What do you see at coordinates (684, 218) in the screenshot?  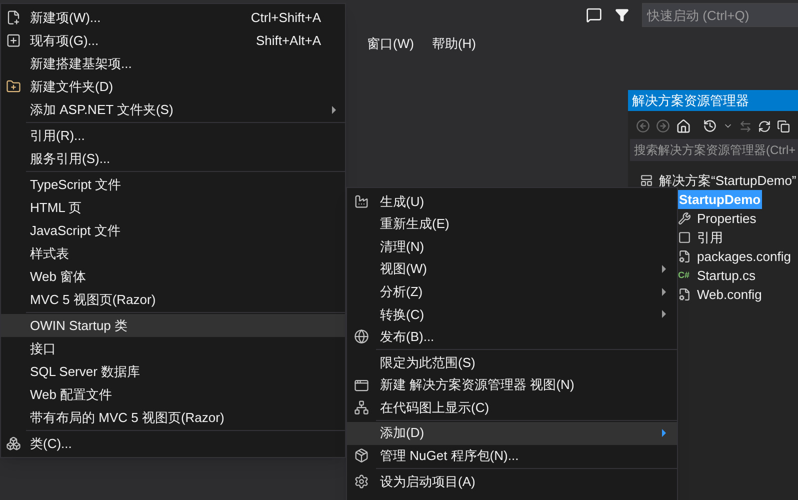 I see `wrench-icon` at bounding box center [684, 218].